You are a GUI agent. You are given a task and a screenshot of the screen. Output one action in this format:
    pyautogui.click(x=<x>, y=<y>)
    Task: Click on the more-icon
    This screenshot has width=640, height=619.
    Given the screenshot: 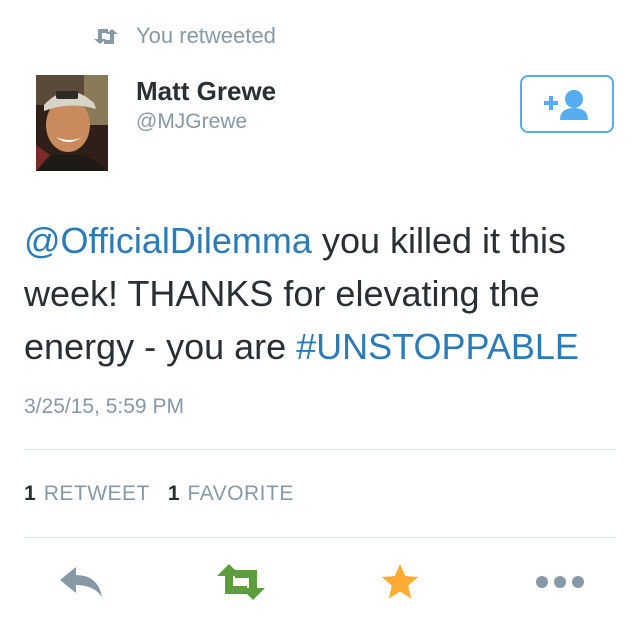 What is the action you would take?
    pyautogui.click(x=560, y=582)
    